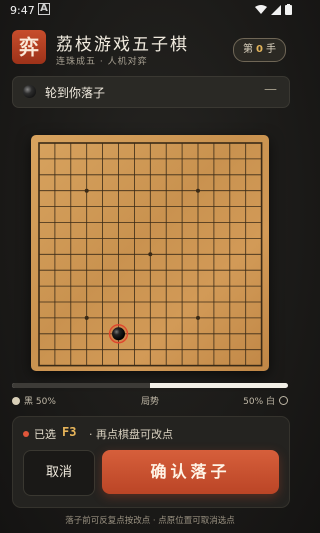 Image resolution: width=320 pixels, height=533 pixels. Describe the element at coordinates (29, 91) in the screenshot. I see `black-stone-icon` at that location.